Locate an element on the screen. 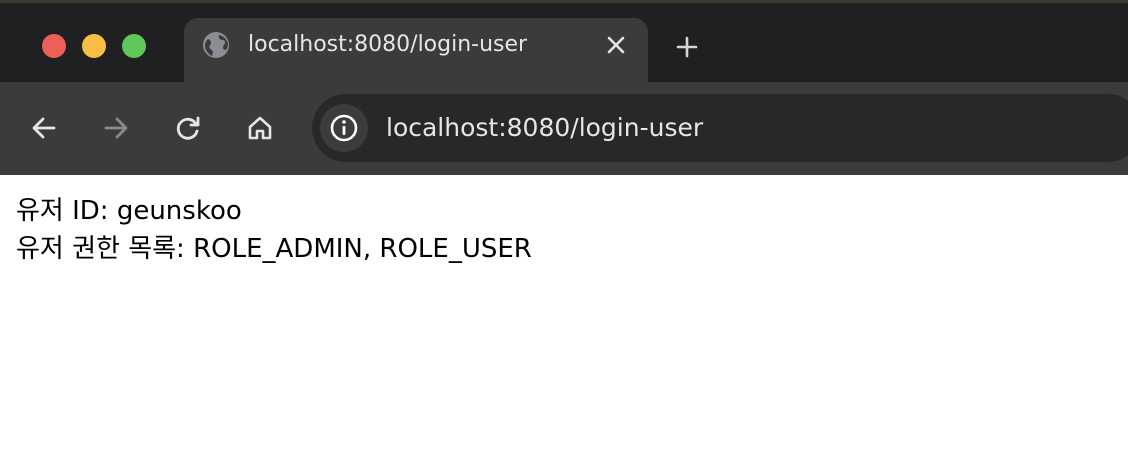  arrow-right-icon is located at coordinates (116, 128).